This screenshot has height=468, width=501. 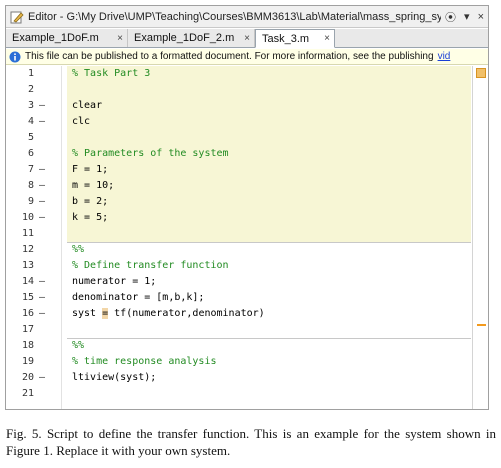 I want to click on line-number: 11, so click(x=27, y=233).